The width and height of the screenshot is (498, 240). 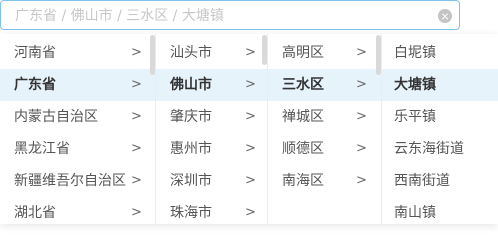 I want to click on province-item: 河南省 >, so click(x=77, y=53).